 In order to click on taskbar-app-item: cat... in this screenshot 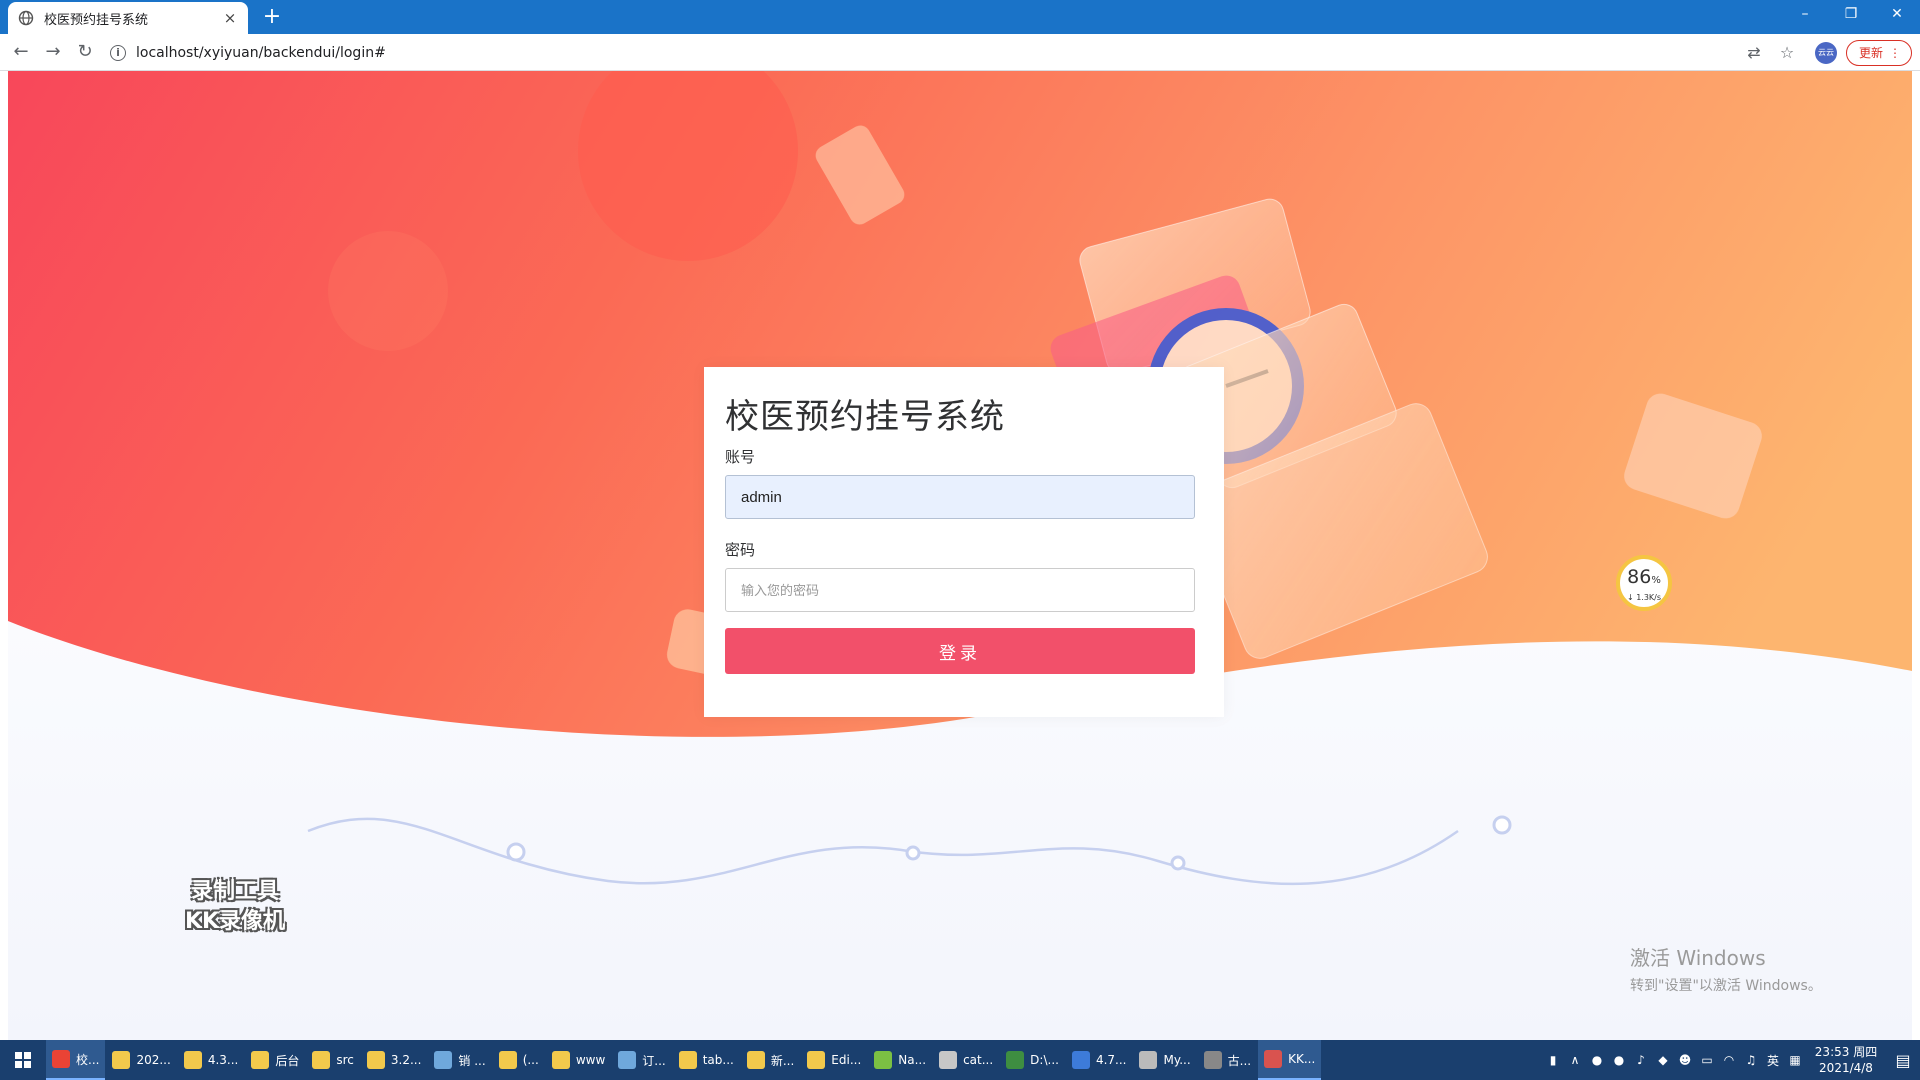, I will do `click(966, 1060)`.